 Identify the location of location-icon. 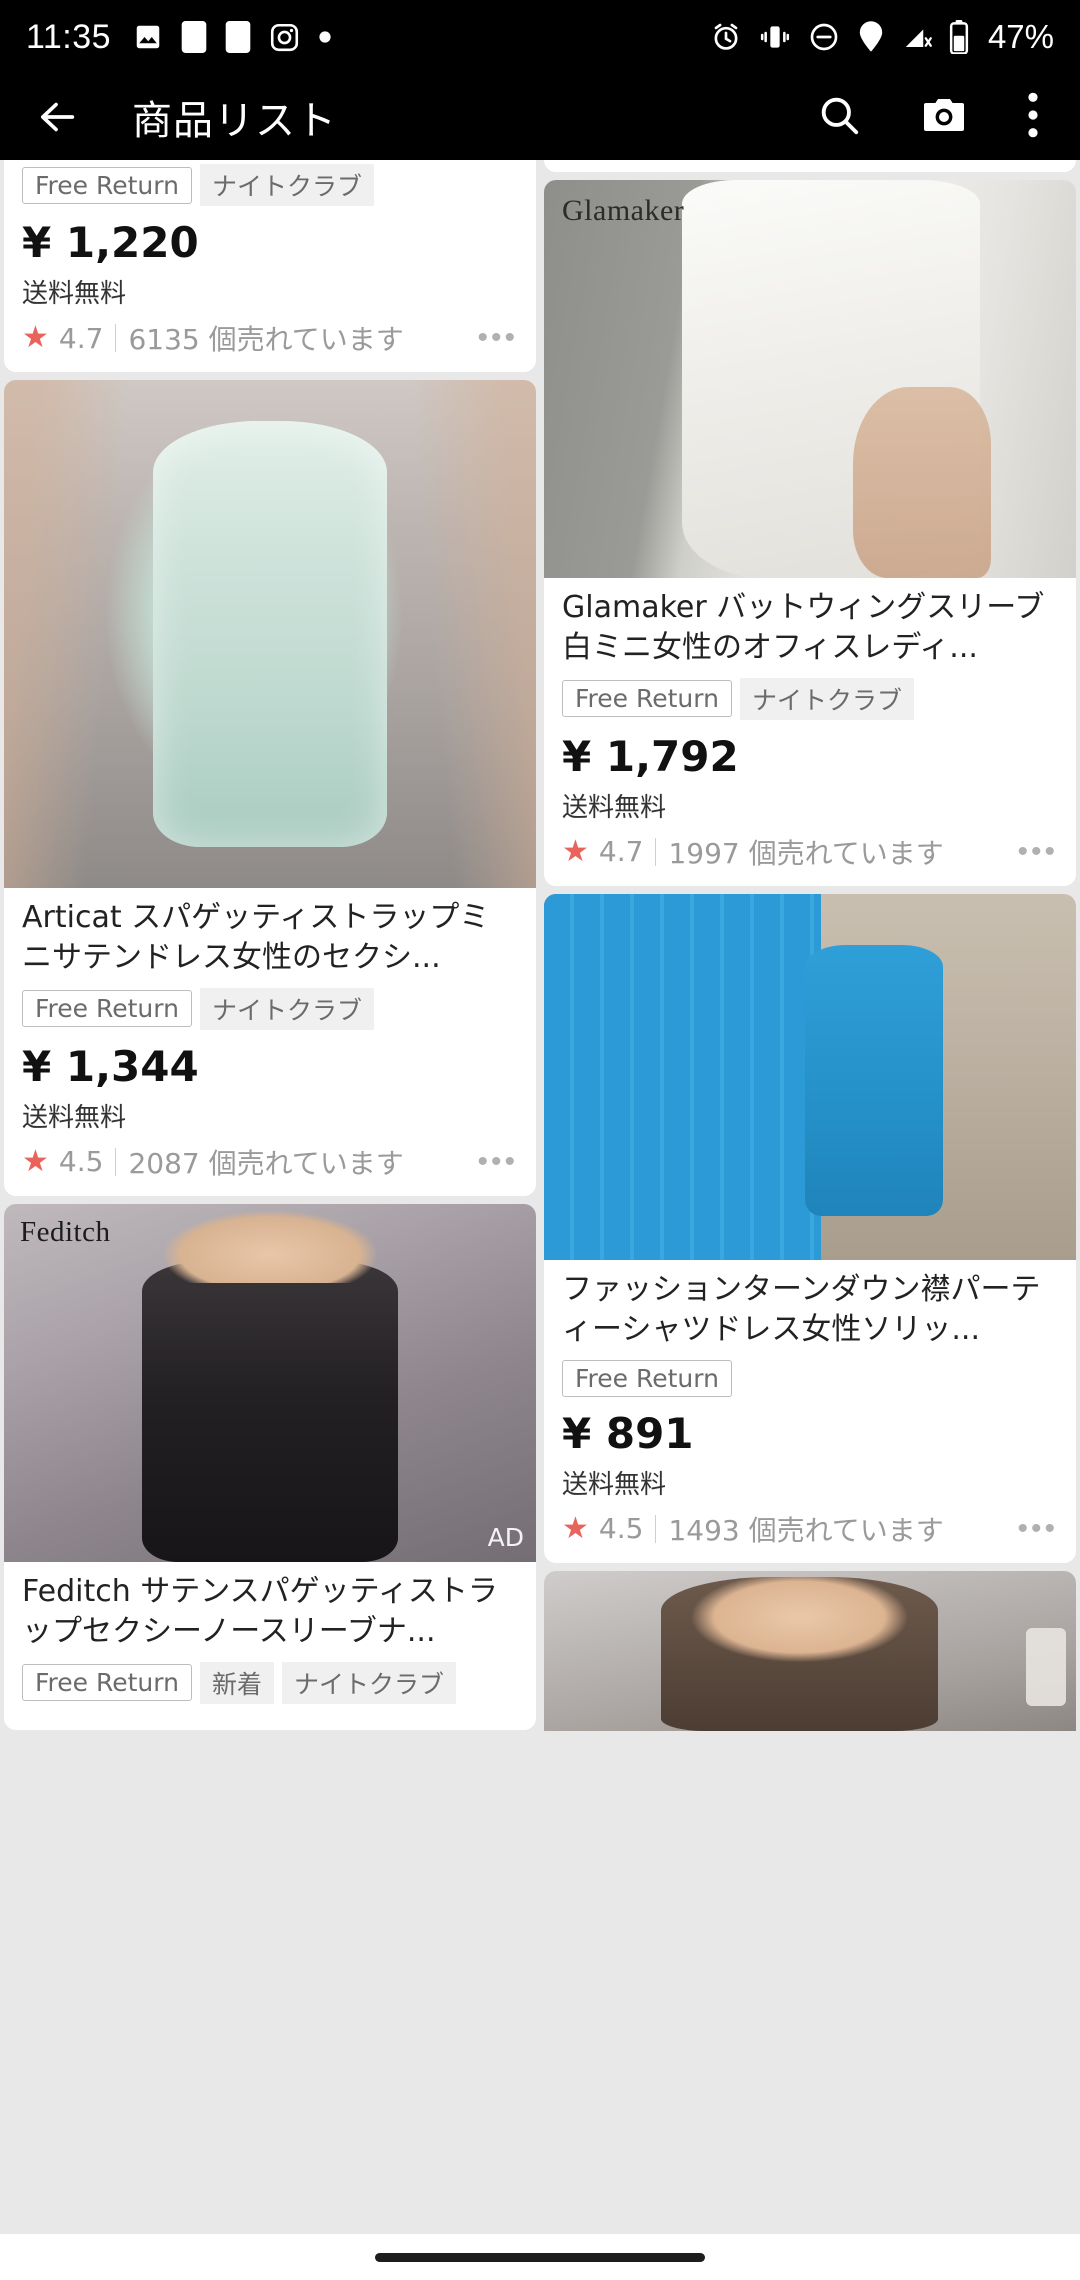
(871, 37).